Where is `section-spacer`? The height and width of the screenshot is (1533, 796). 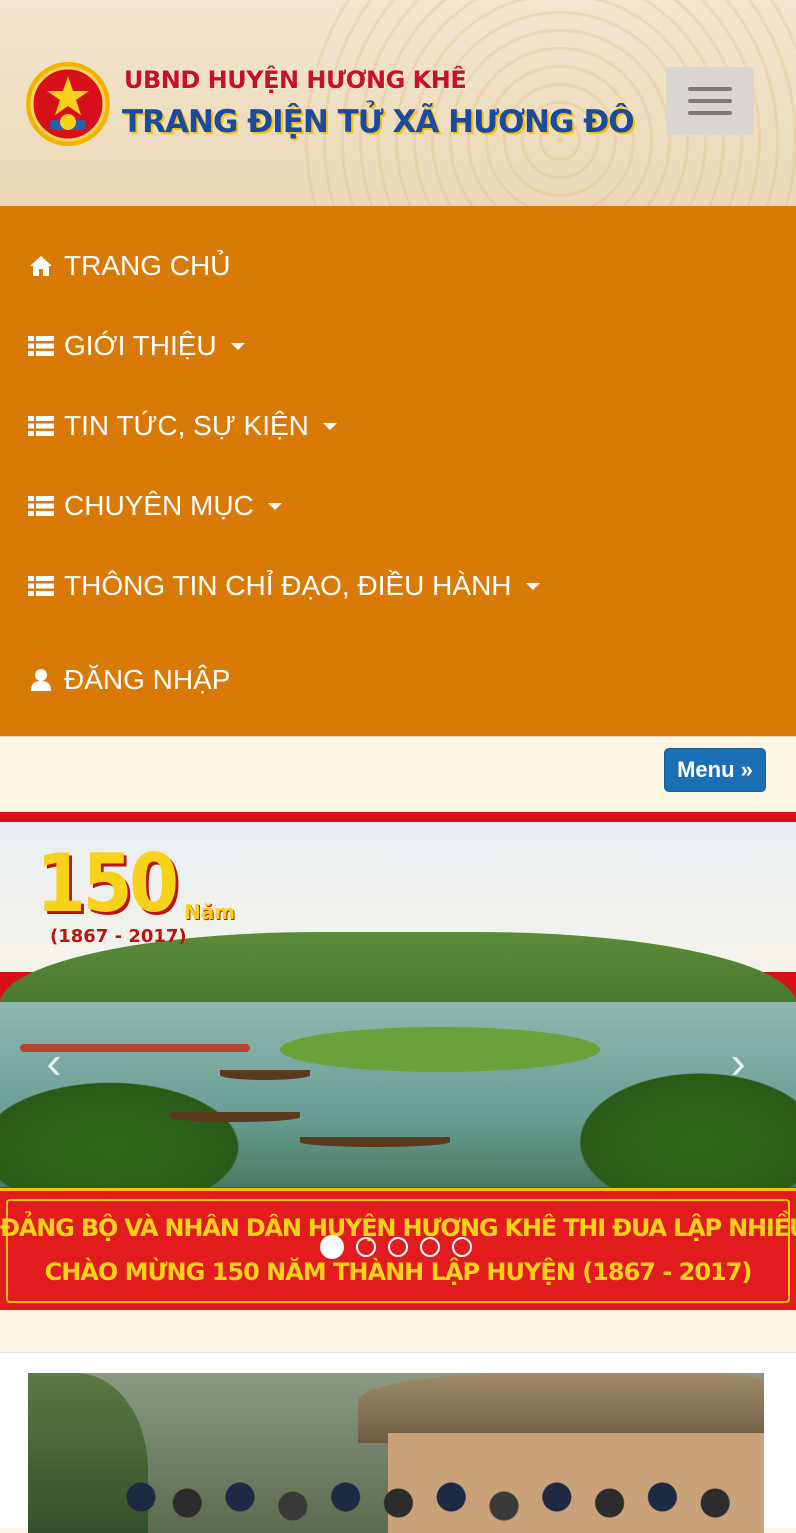 section-spacer is located at coordinates (398, 1331).